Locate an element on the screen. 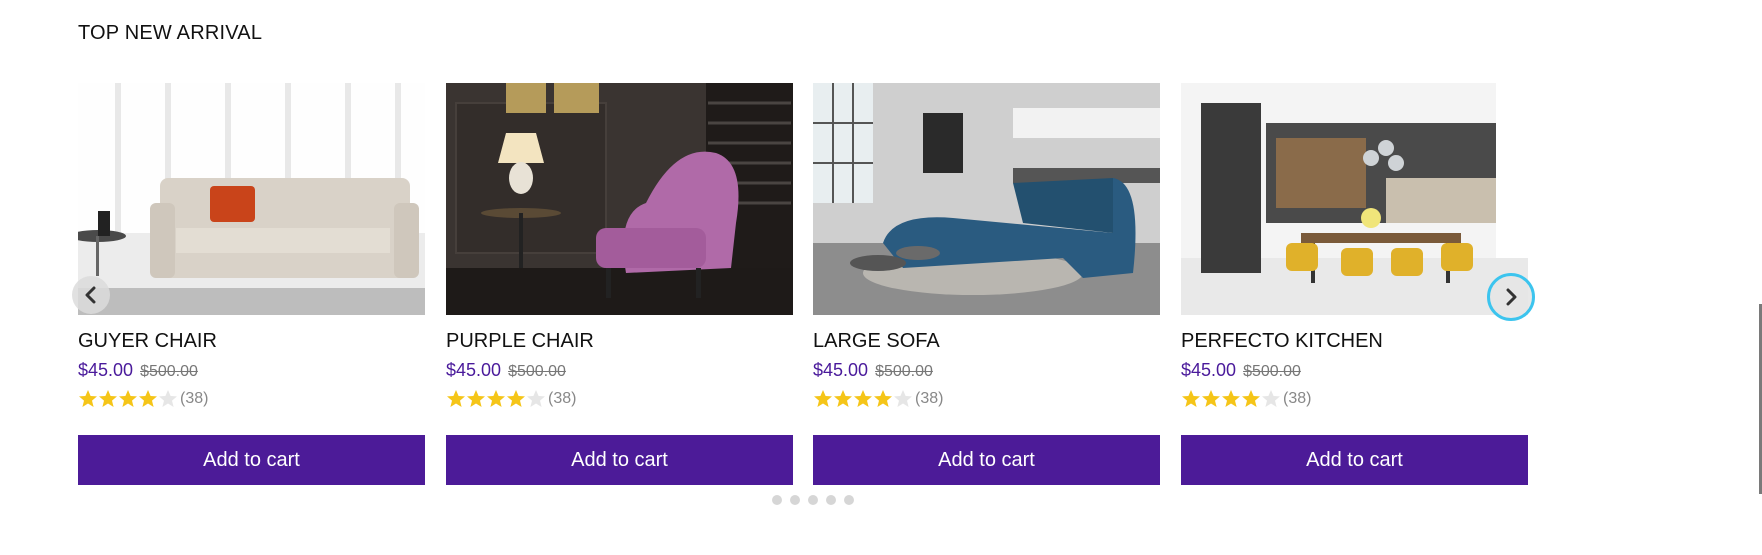  carousel-pagination is located at coordinates (813, 500).